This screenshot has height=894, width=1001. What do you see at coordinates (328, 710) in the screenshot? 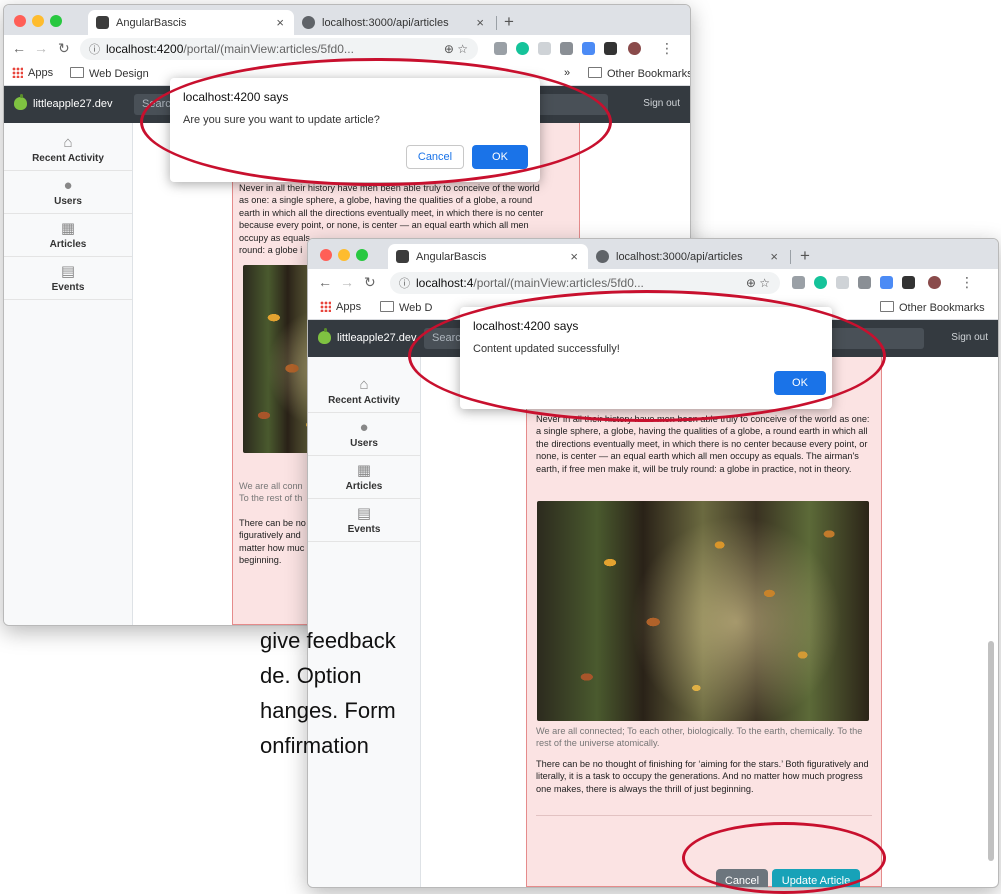
I see `slide-text-line: hanges. Form` at bounding box center [328, 710].